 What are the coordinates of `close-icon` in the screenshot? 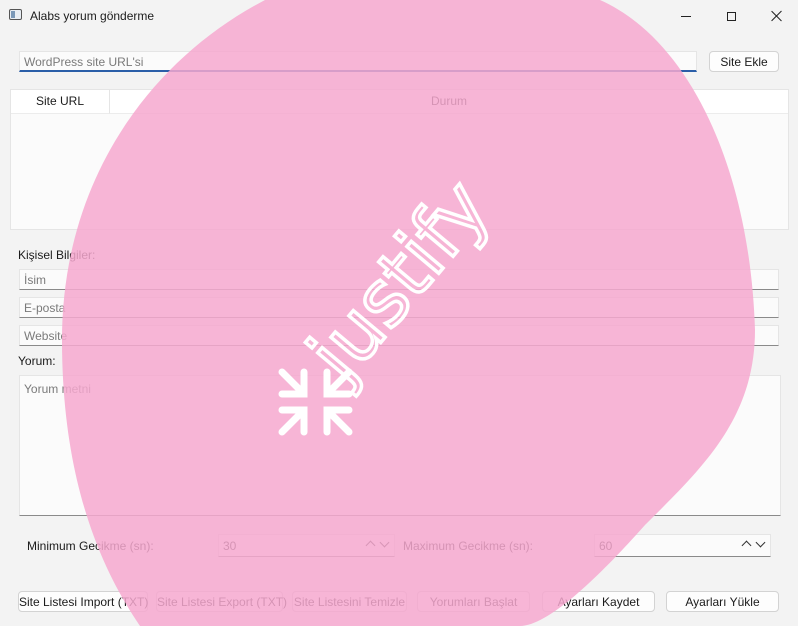 It's located at (777, 16).